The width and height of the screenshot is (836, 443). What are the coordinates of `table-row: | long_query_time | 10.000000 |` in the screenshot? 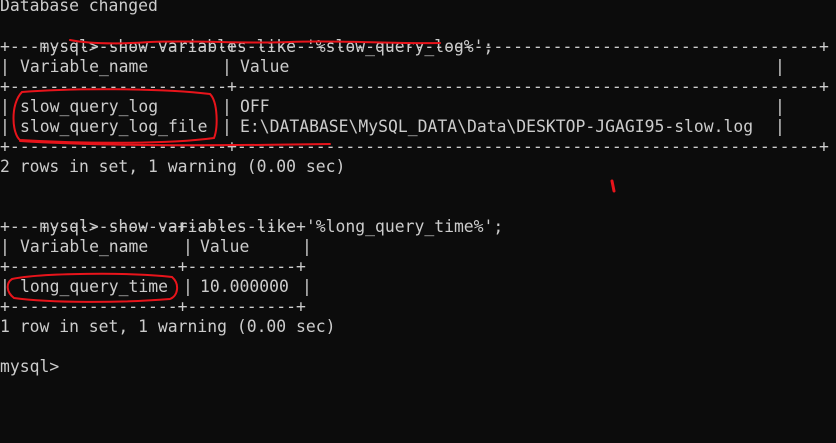 It's located at (156, 286).